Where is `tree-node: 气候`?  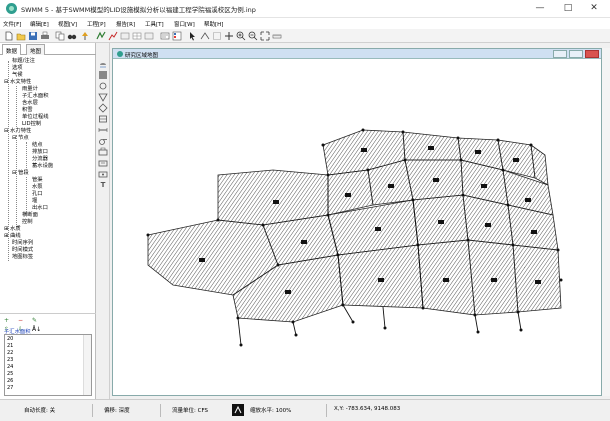
tree-node: 气候 is located at coordinates (17, 75).